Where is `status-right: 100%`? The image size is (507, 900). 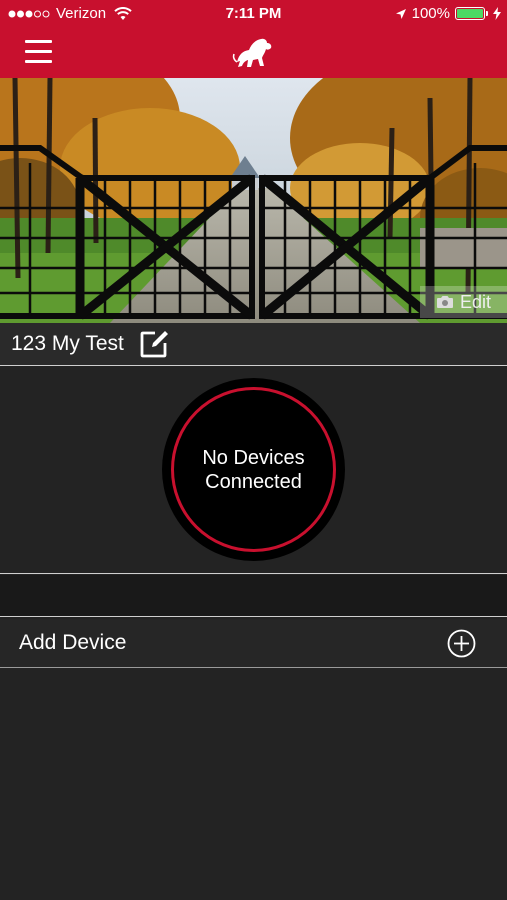
status-right: 100% is located at coordinates (448, 13).